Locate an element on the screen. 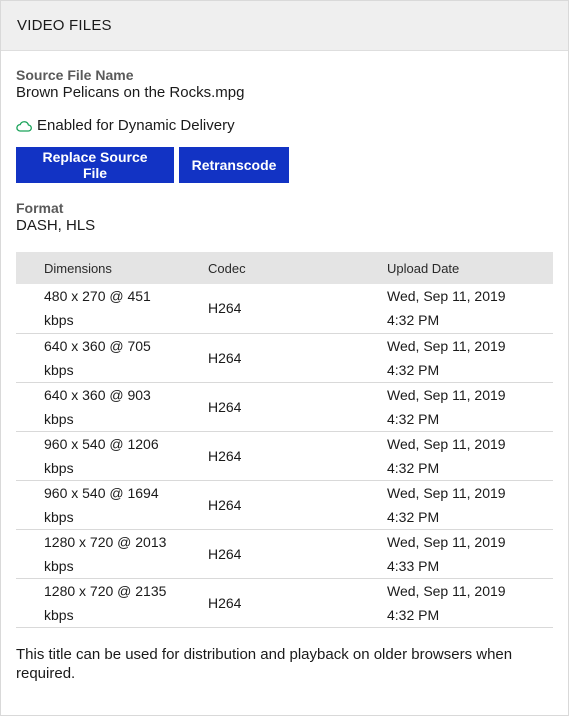 This screenshot has width=569, height=716. dimensions-cell: 640 x 360 @ 705 kbps is located at coordinates (97, 357).